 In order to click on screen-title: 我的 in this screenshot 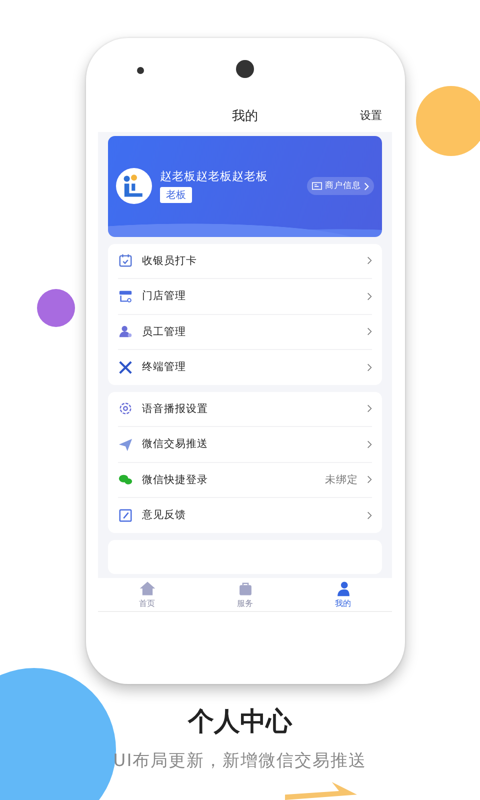, I will do `click(245, 116)`.